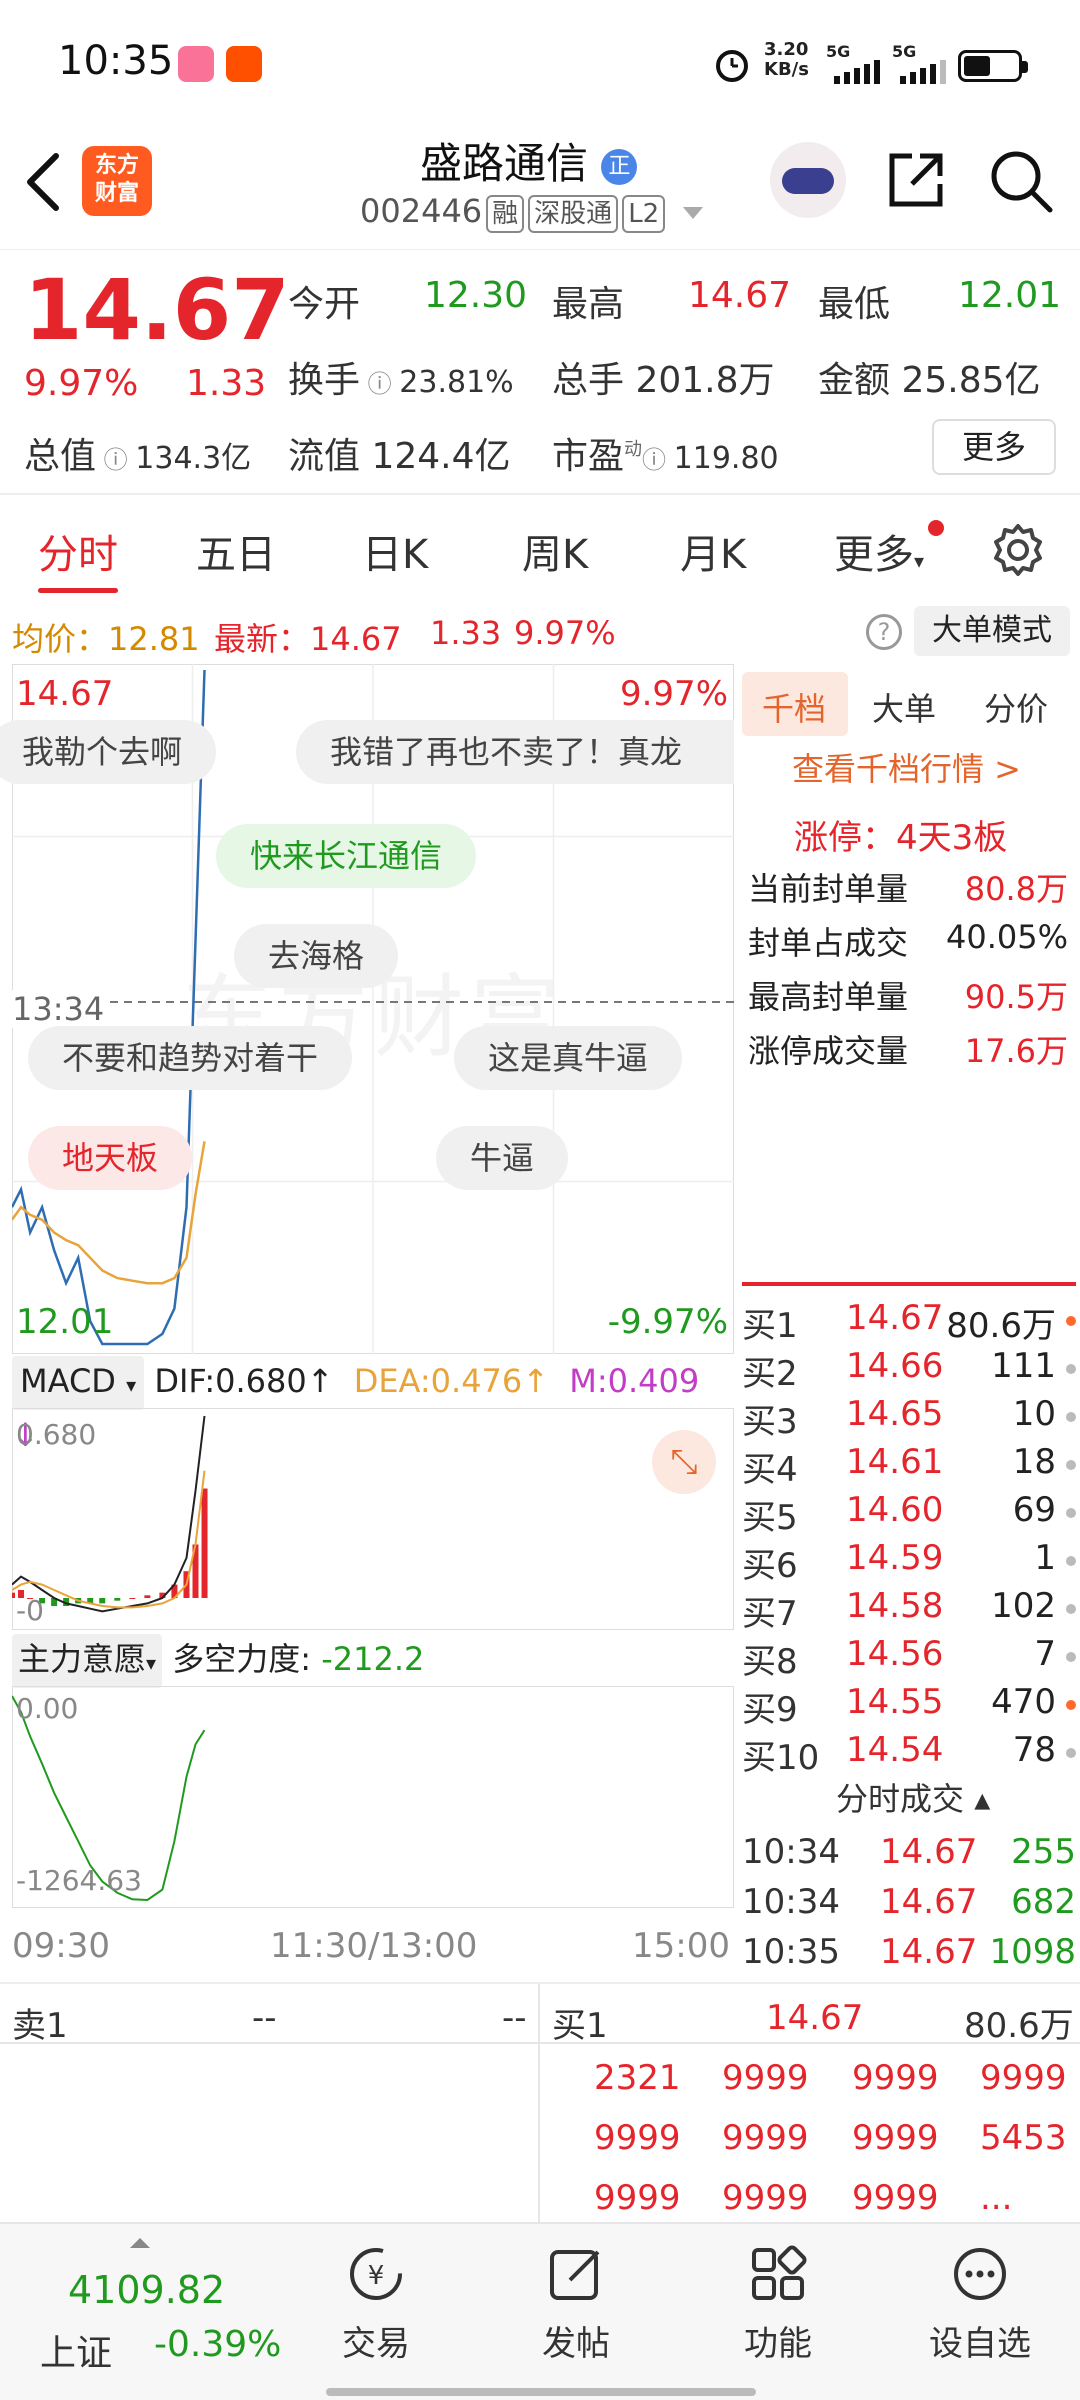 The height and width of the screenshot is (2400, 1080). What do you see at coordinates (913, 1797) in the screenshot?
I see `trades-title: 分时成交 ▴` at bounding box center [913, 1797].